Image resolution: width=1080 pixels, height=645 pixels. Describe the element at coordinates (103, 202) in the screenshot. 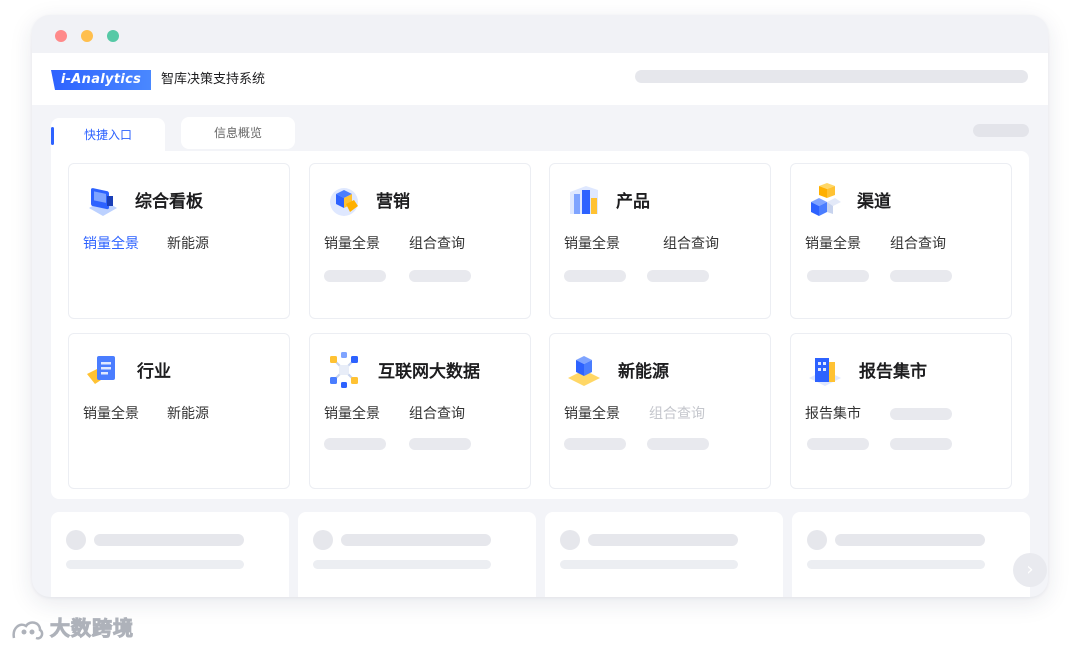

I see `dashboard-monitor-icon` at that location.